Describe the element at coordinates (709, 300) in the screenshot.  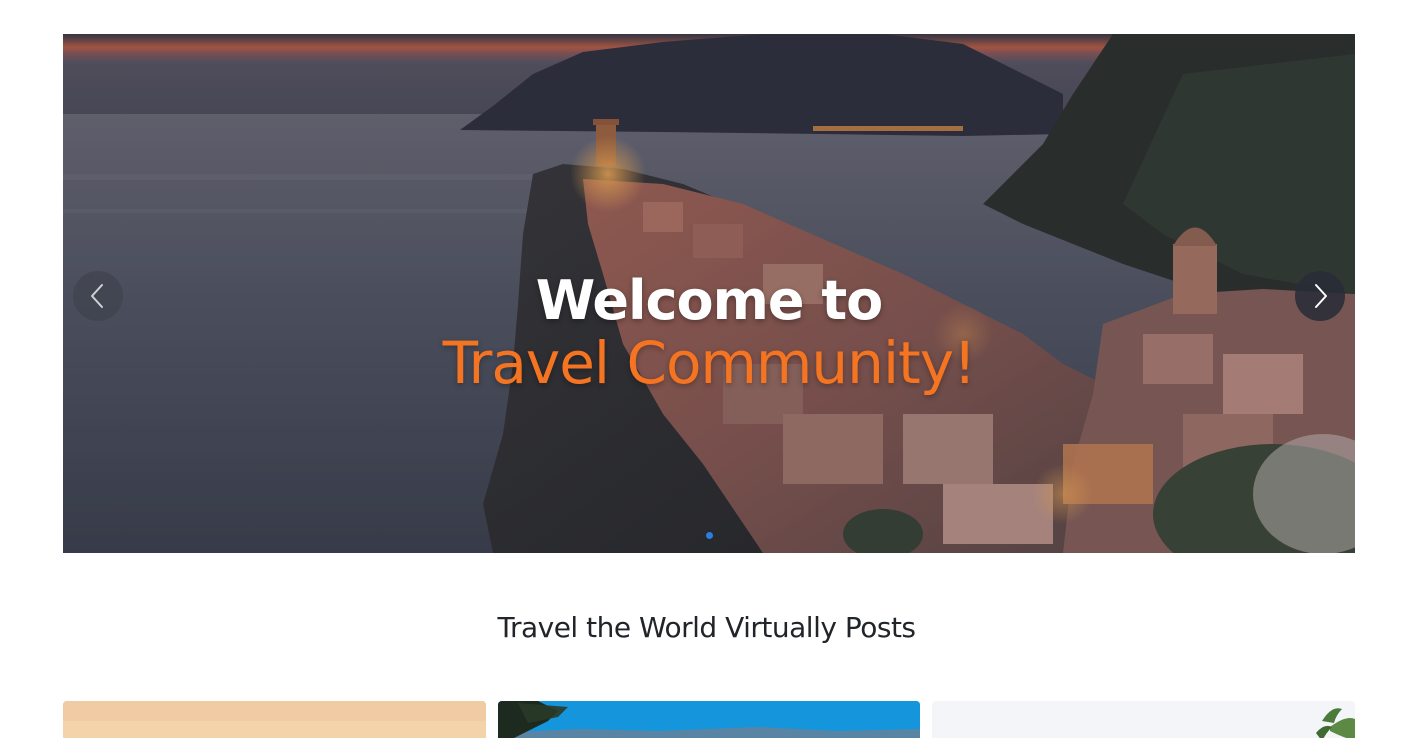
I see `hero-title-line1: Welcome to` at that location.